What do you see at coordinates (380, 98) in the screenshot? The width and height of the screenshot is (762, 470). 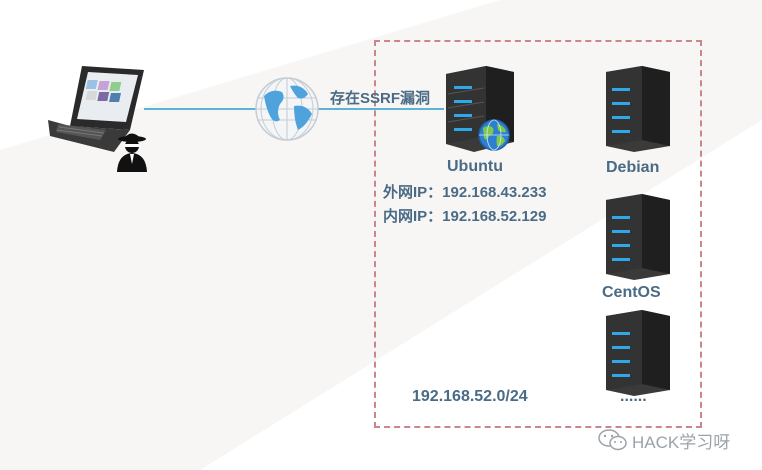 I see `ssrf-edge-label: 存在SSRF漏洞` at bounding box center [380, 98].